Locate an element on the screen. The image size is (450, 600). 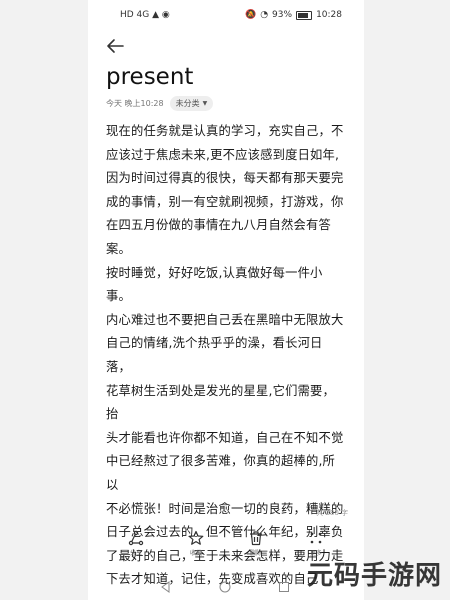
more-icon is located at coordinates (316, 538).